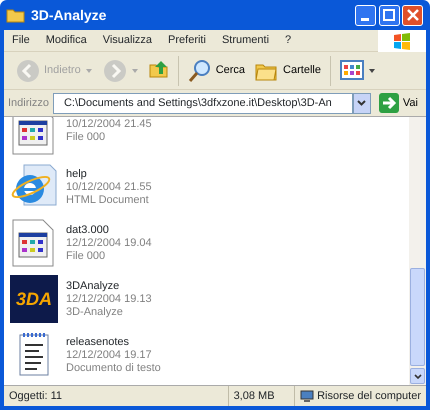 The image size is (430, 410). What do you see at coordinates (109, 187) in the screenshot?
I see `file-date: 10/12/2004 21.55` at bounding box center [109, 187].